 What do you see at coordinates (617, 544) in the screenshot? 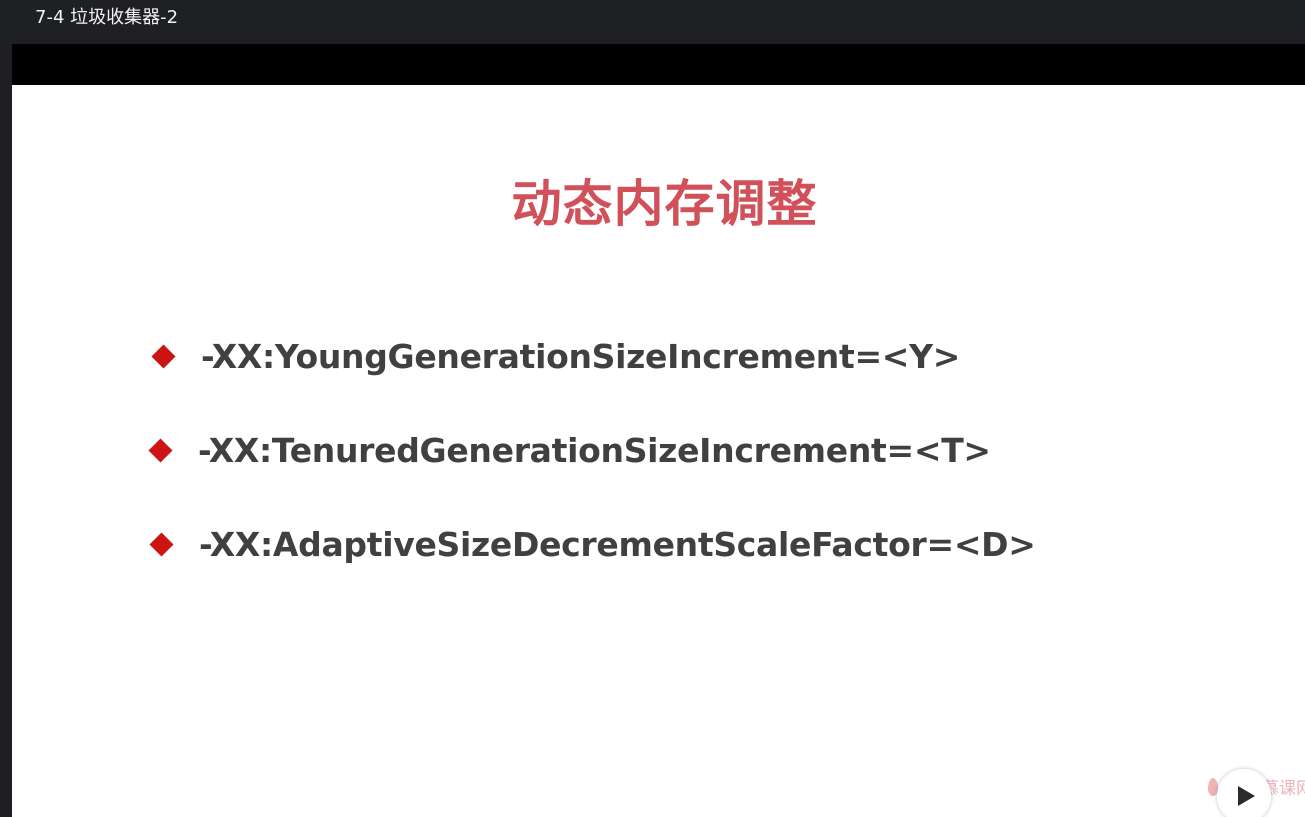
I see `bullet-text: -XX:AdaptiveSizeDecrementScaleFactor=<D>` at bounding box center [617, 544].